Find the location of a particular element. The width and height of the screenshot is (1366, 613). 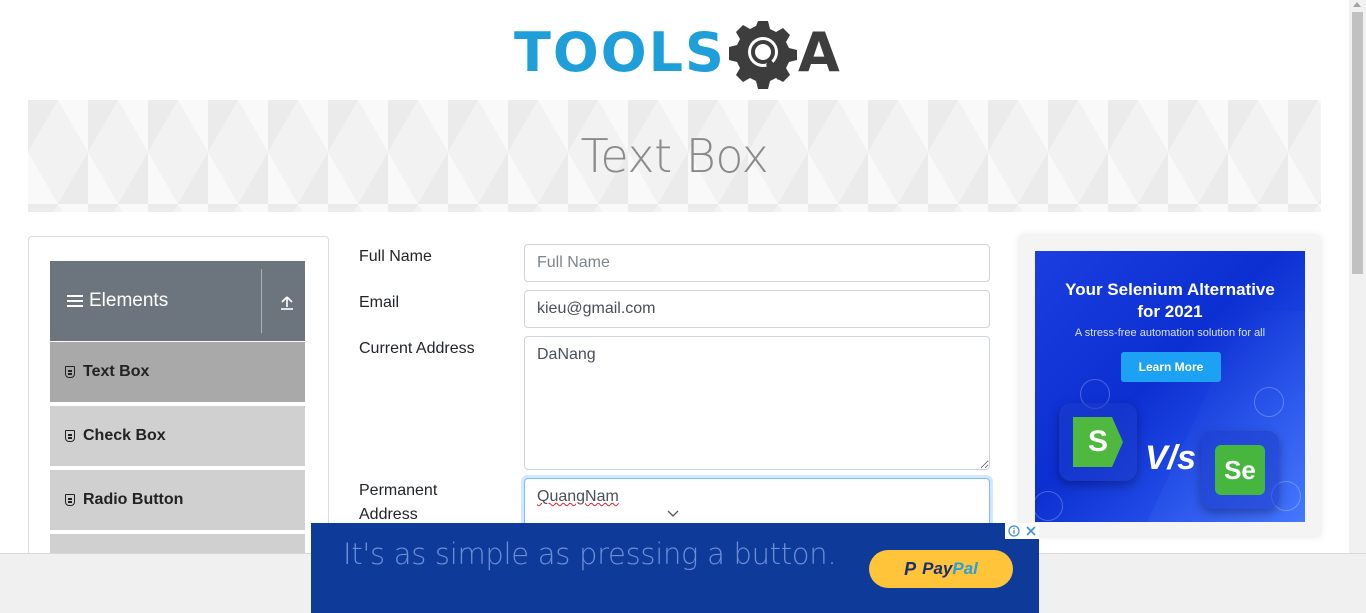

page-title: Text Box is located at coordinates (674, 156).